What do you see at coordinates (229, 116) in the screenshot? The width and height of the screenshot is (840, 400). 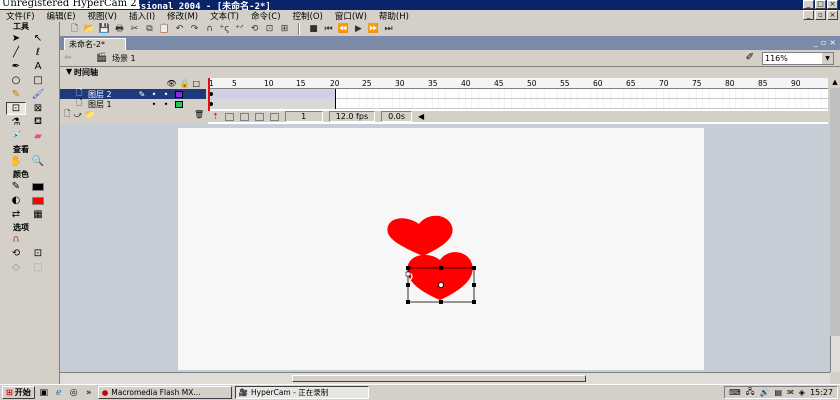 I see `onion-skin-icon` at bounding box center [229, 116].